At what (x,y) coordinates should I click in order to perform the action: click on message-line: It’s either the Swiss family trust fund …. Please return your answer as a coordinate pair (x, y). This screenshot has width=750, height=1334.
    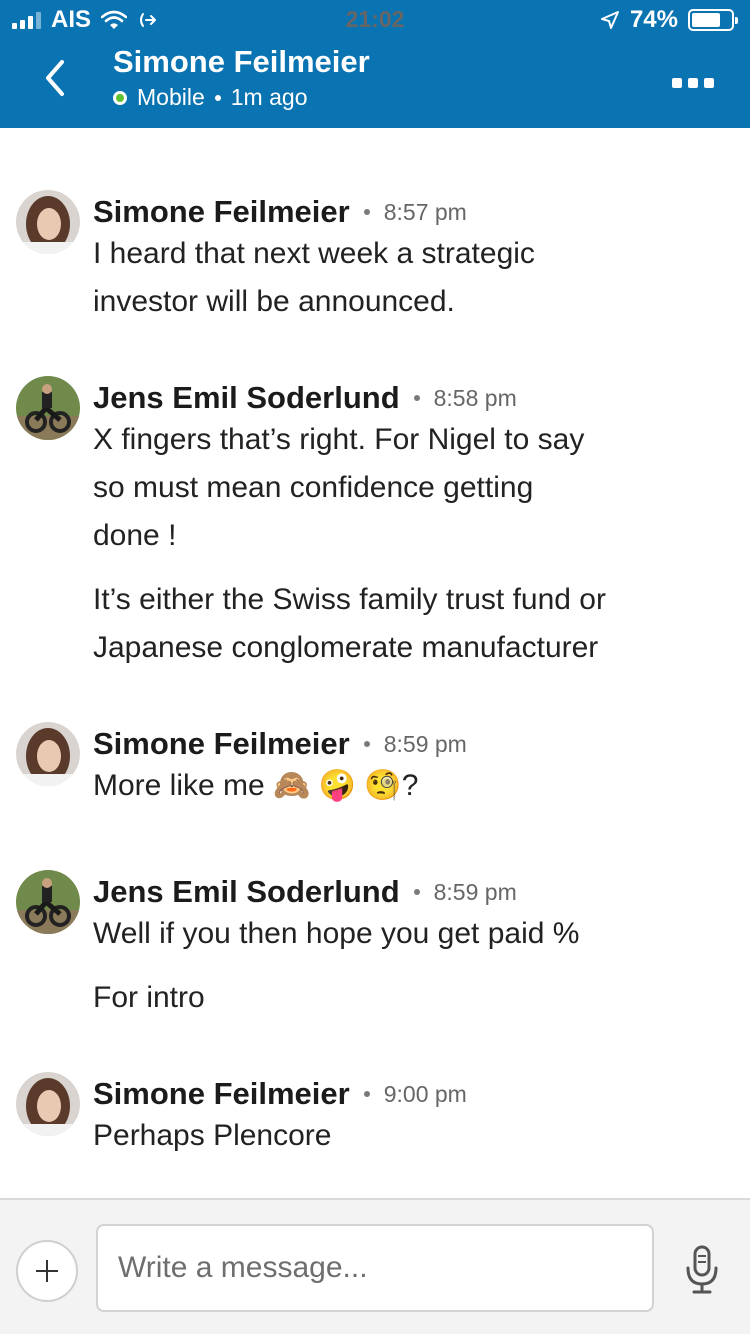
    Looking at the image, I should click on (349, 599).